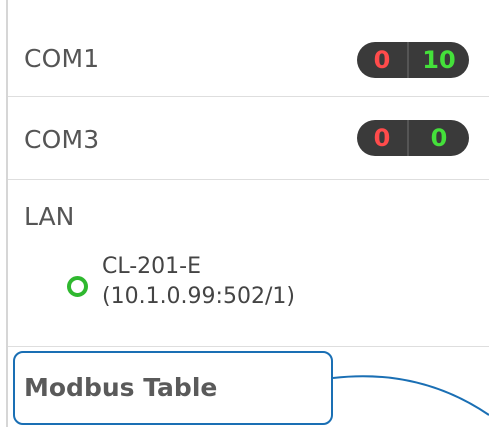 Image resolution: width=489 pixels, height=427 pixels. Describe the element at coordinates (49, 216) in the screenshot. I see `lan-label: LAN` at that location.